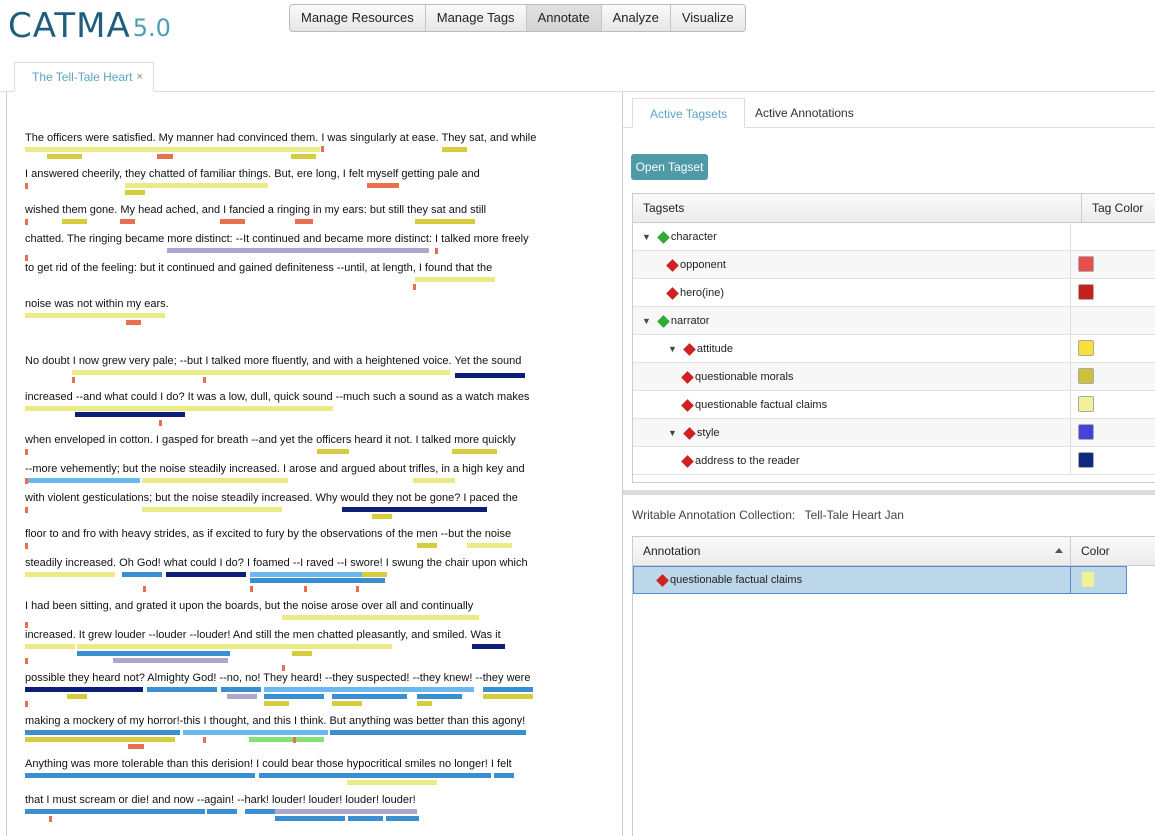 The image size is (1155, 836). What do you see at coordinates (889, 492) in the screenshot?
I see `split-panel-divider` at bounding box center [889, 492].